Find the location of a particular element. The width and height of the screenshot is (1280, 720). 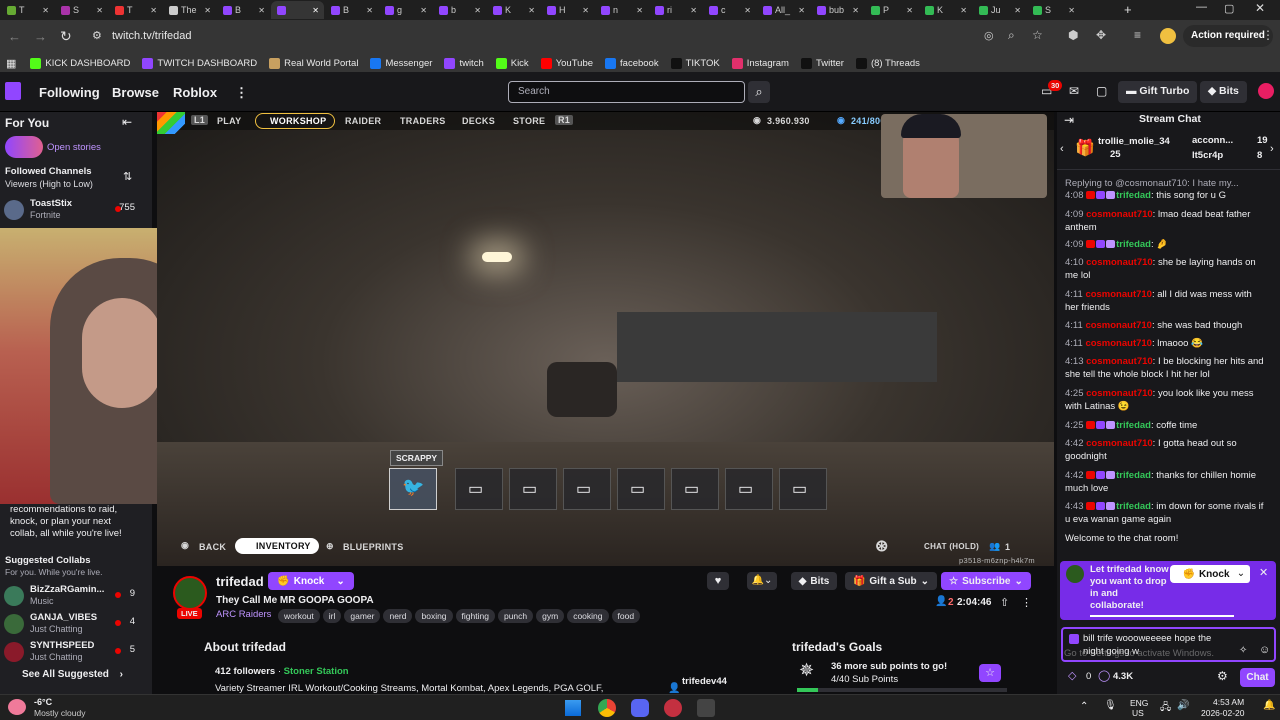

browser-tab: K ✕ is located at coordinates (945, 10).